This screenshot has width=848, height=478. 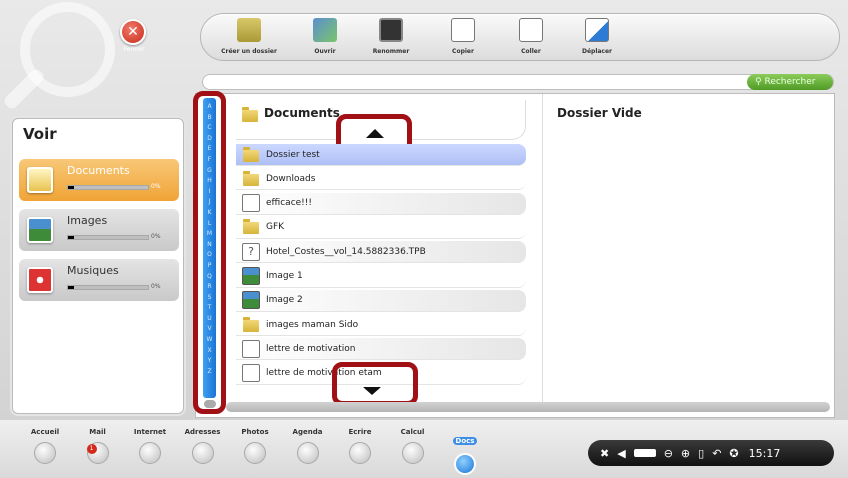 I want to click on search-icon: ⚲, so click(x=758, y=82).